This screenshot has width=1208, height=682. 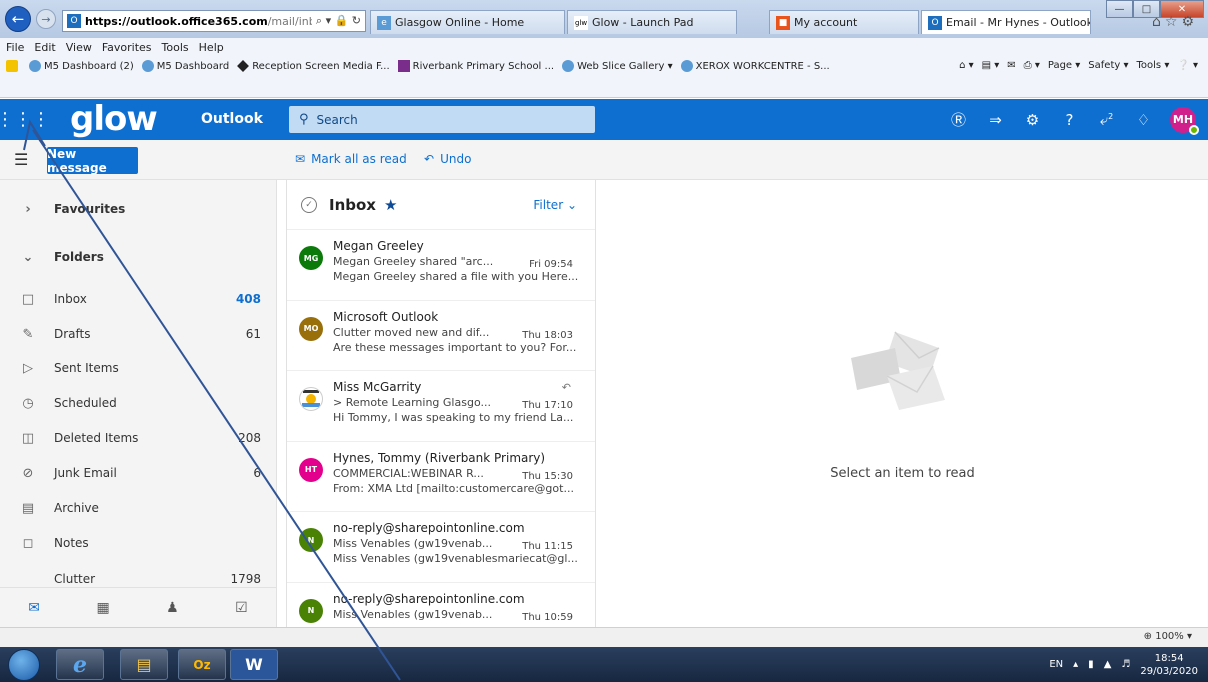 I want to click on favorite-m5-dashboard: M5 Dashboard, so click(x=185, y=66).